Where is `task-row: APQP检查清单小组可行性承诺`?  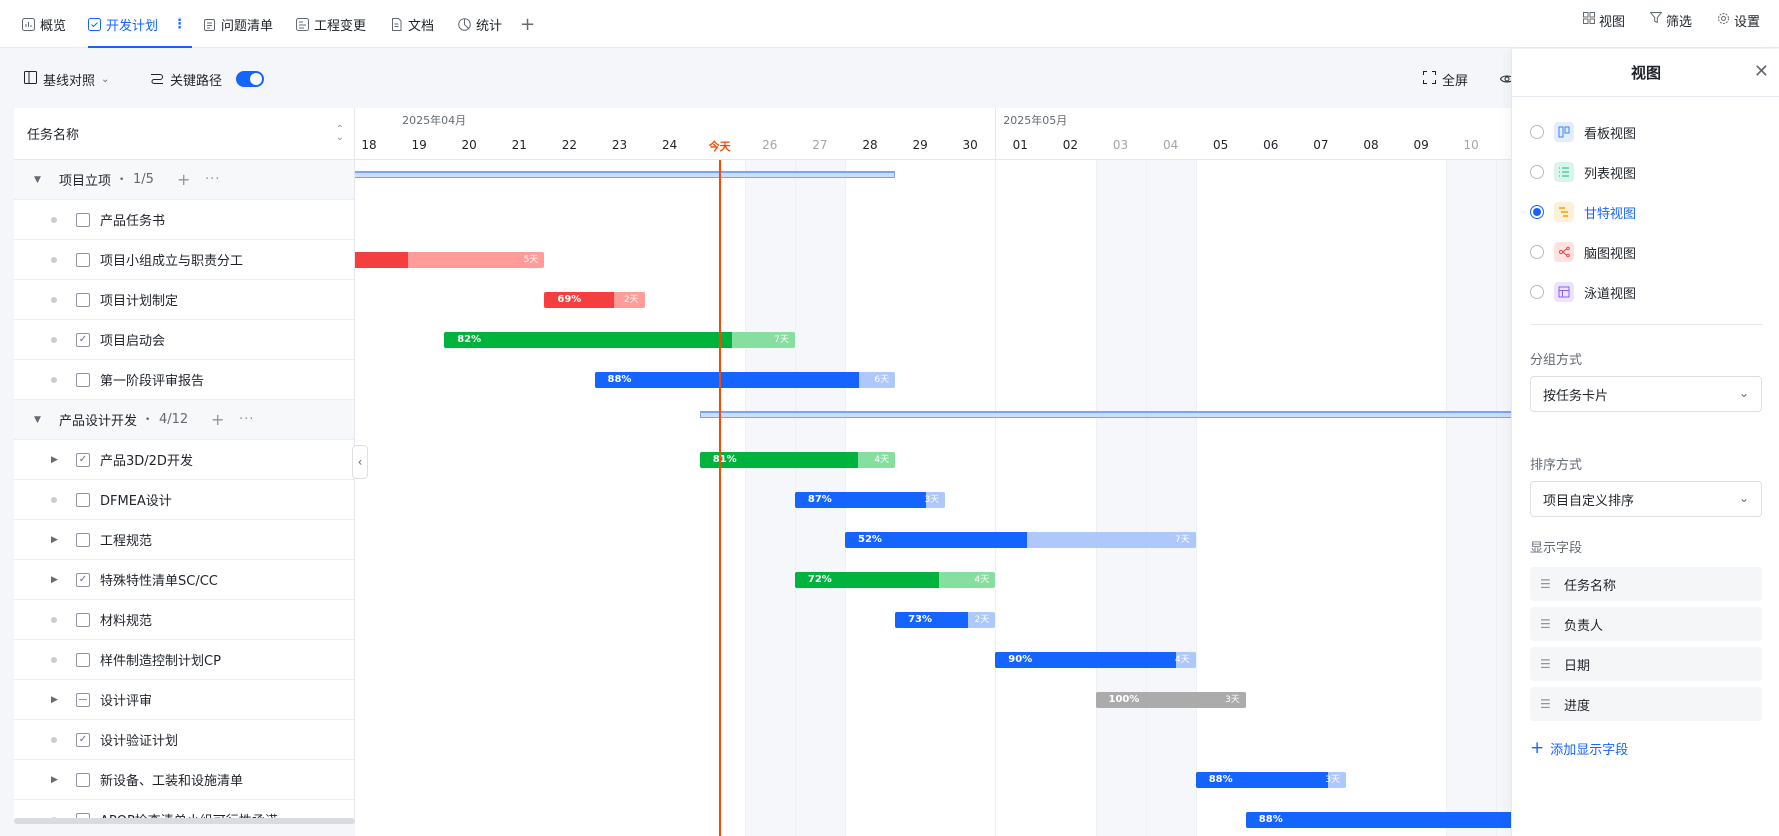 task-row: APQP检查清单小组可行性承诺 is located at coordinates (184, 809).